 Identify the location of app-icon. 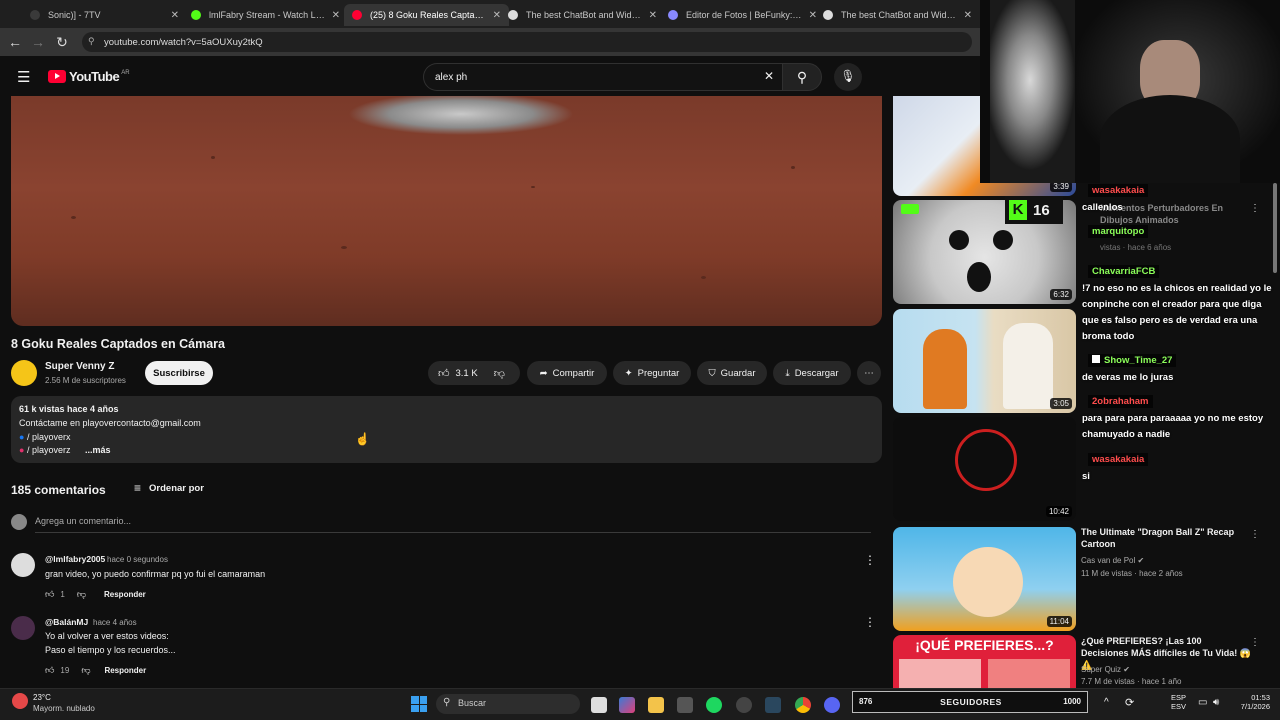
(685, 705).